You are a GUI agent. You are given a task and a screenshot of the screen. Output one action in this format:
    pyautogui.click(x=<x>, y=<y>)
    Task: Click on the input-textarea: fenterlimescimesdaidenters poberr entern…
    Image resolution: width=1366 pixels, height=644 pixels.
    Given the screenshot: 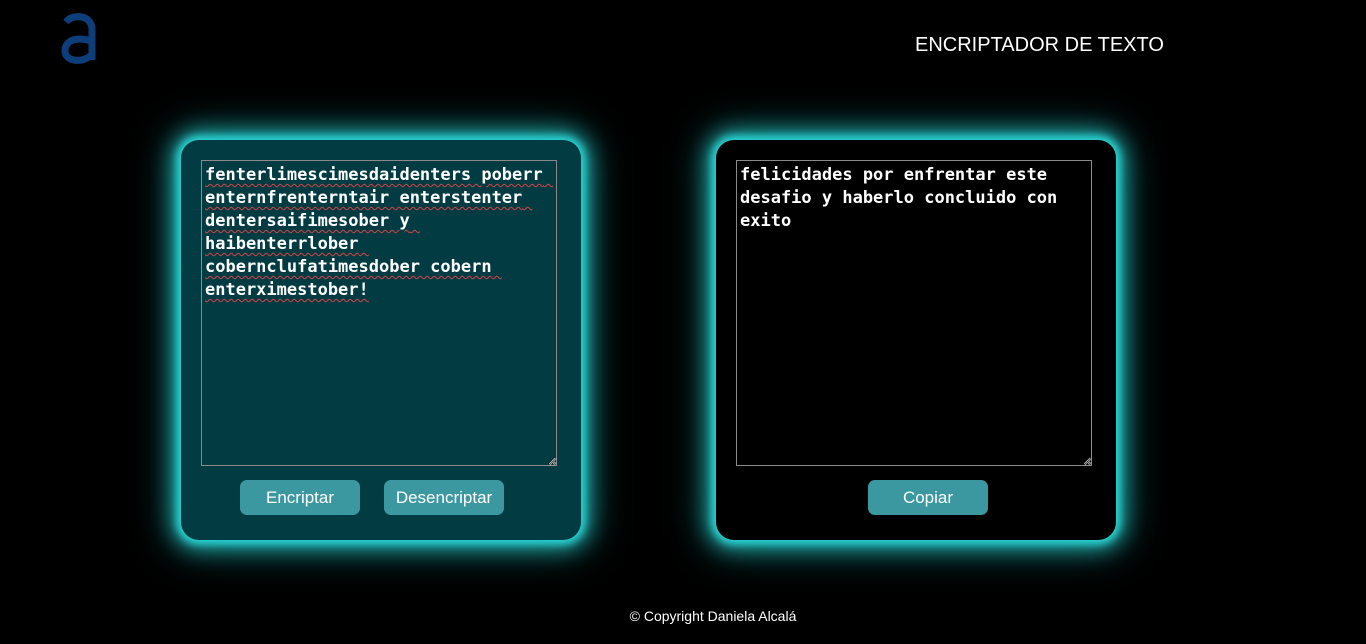 What is the action you would take?
    pyautogui.click(x=379, y=313)
    